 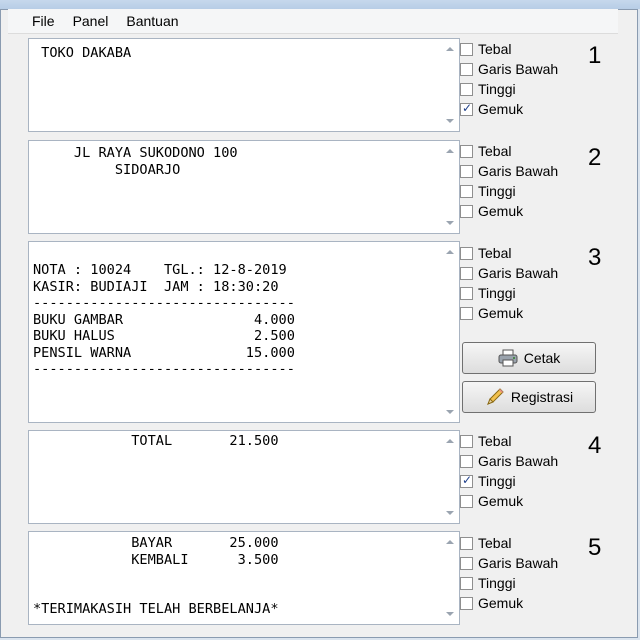 What do you see at coordinates (595, 157) in the screenshot?
I see `section-number-2: 2` at bounding box center [595, 157].